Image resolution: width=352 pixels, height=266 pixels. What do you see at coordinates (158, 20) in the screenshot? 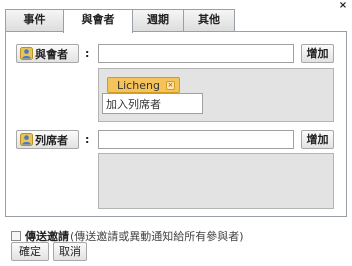
I see `tab-recurrence: 週期` at bounding box center [158, 20].